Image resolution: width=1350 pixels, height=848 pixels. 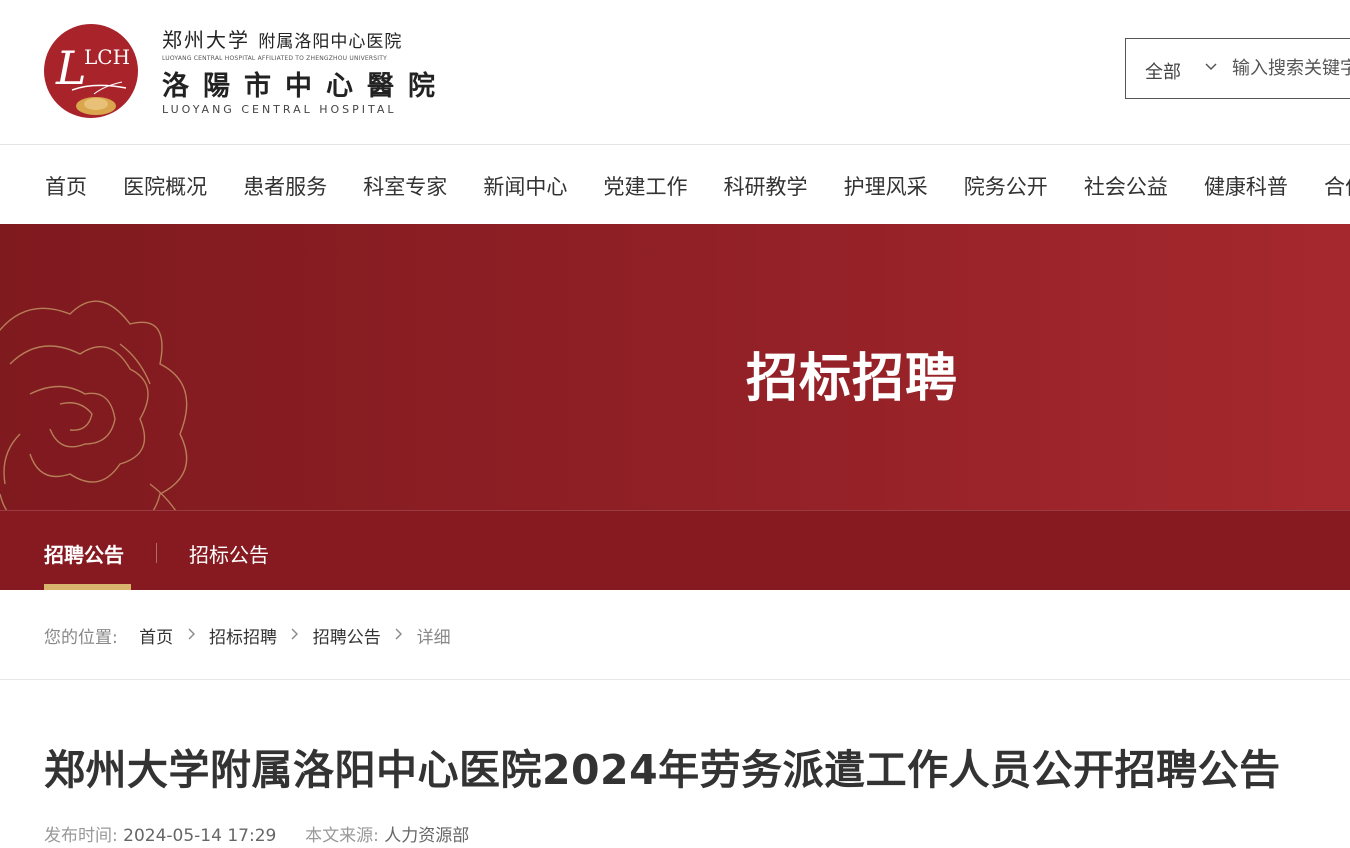 What do you see at coordinates (662, 770) in the screenshot?
I see `article-title: 郑州大学附属洛阳中心医院2024年劳务派遣工作人员公开招聘公告` at bounding box center [662, 770].